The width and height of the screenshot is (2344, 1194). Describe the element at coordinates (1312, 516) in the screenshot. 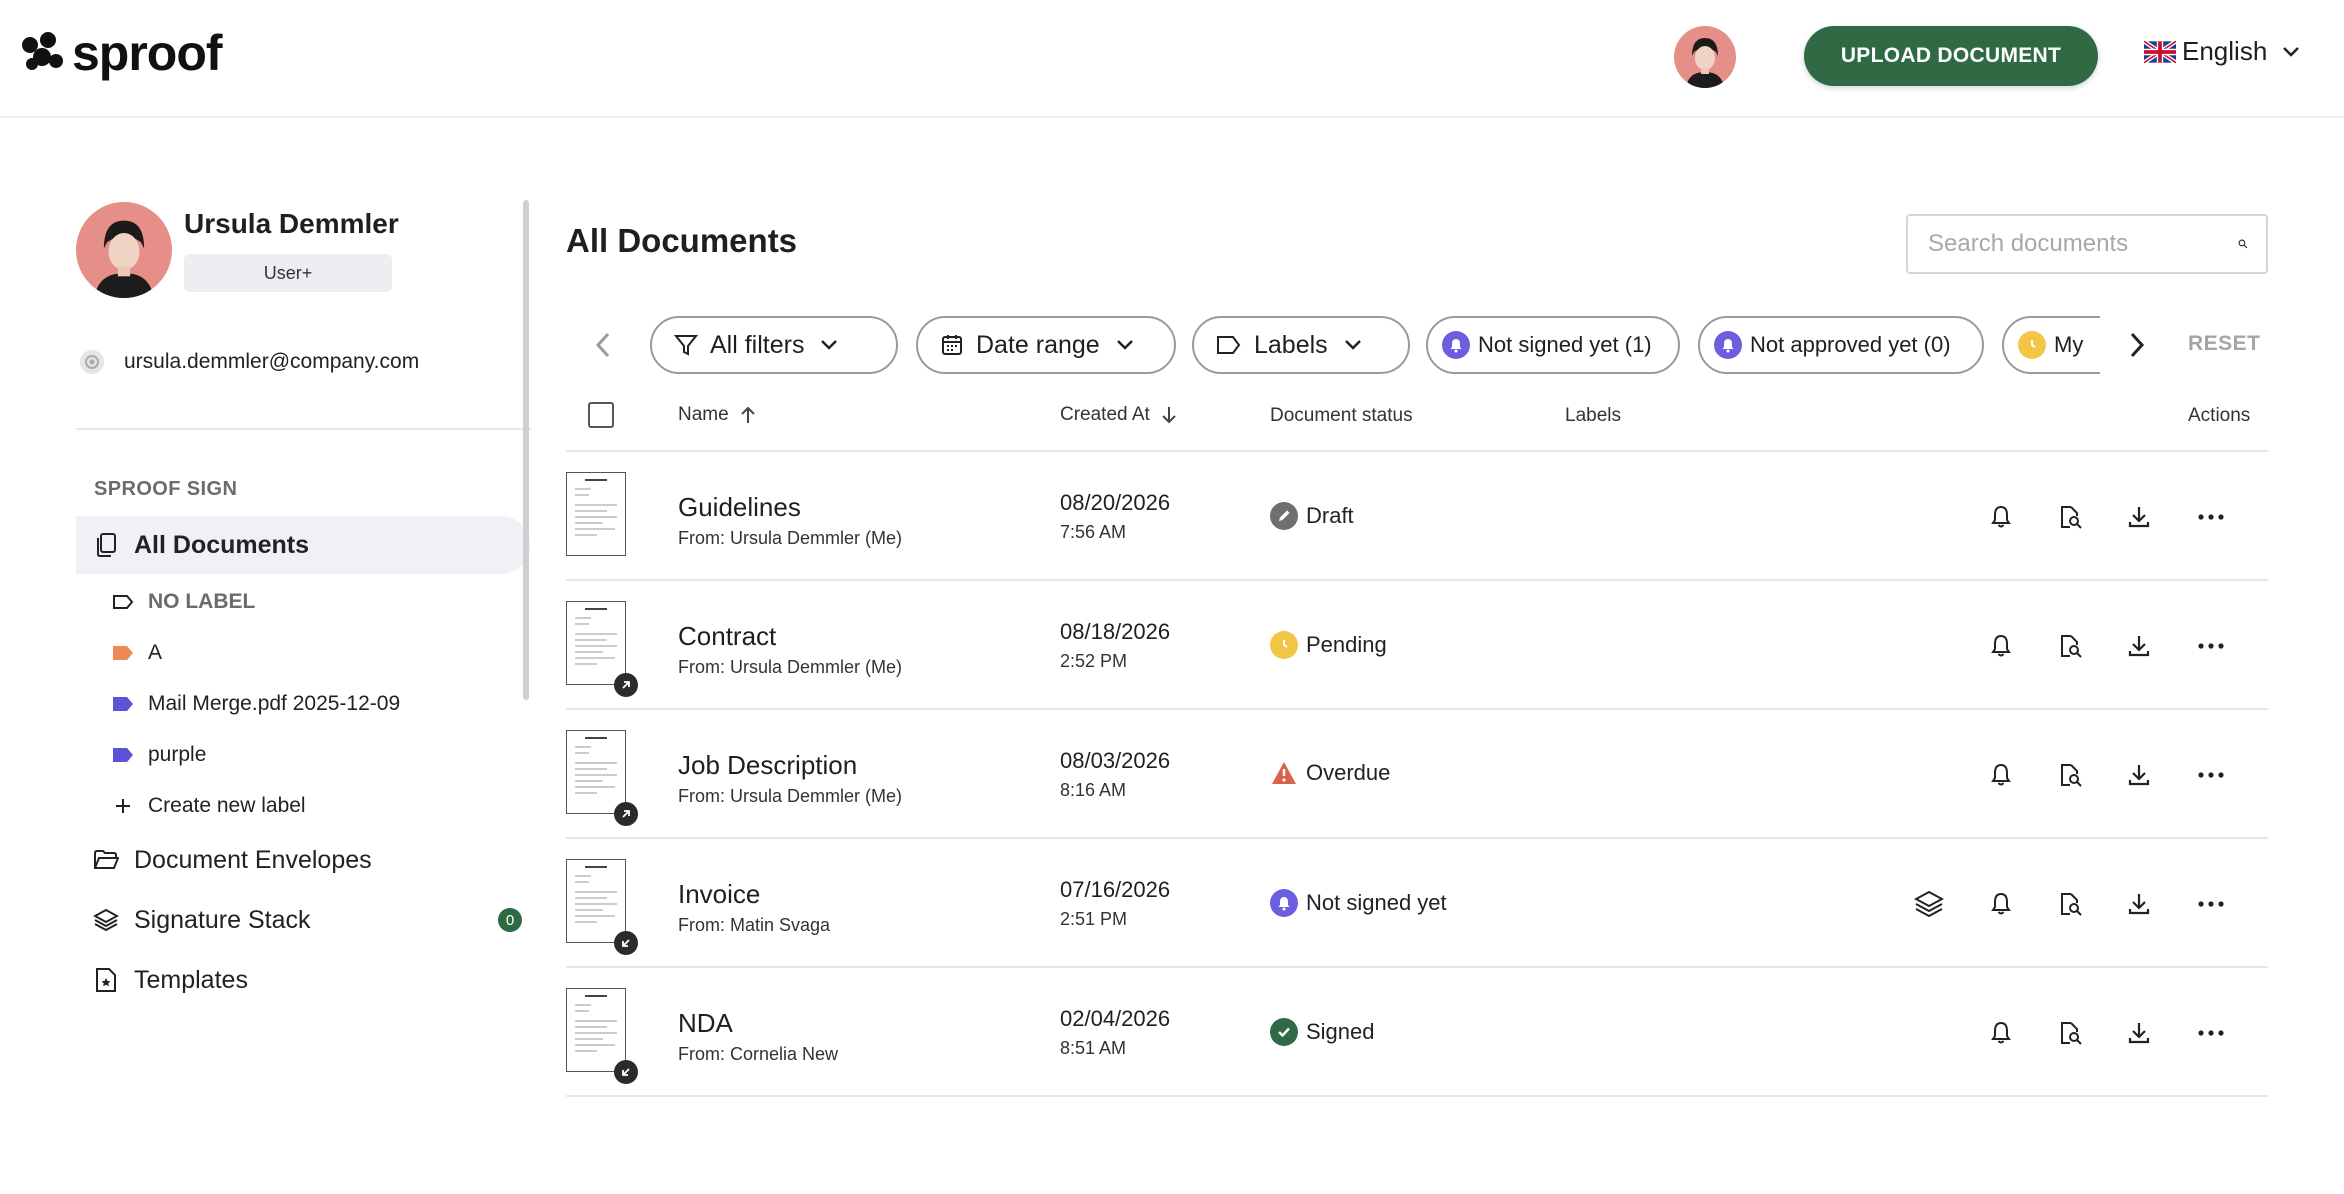

I see `document-status: Draft` at that location.